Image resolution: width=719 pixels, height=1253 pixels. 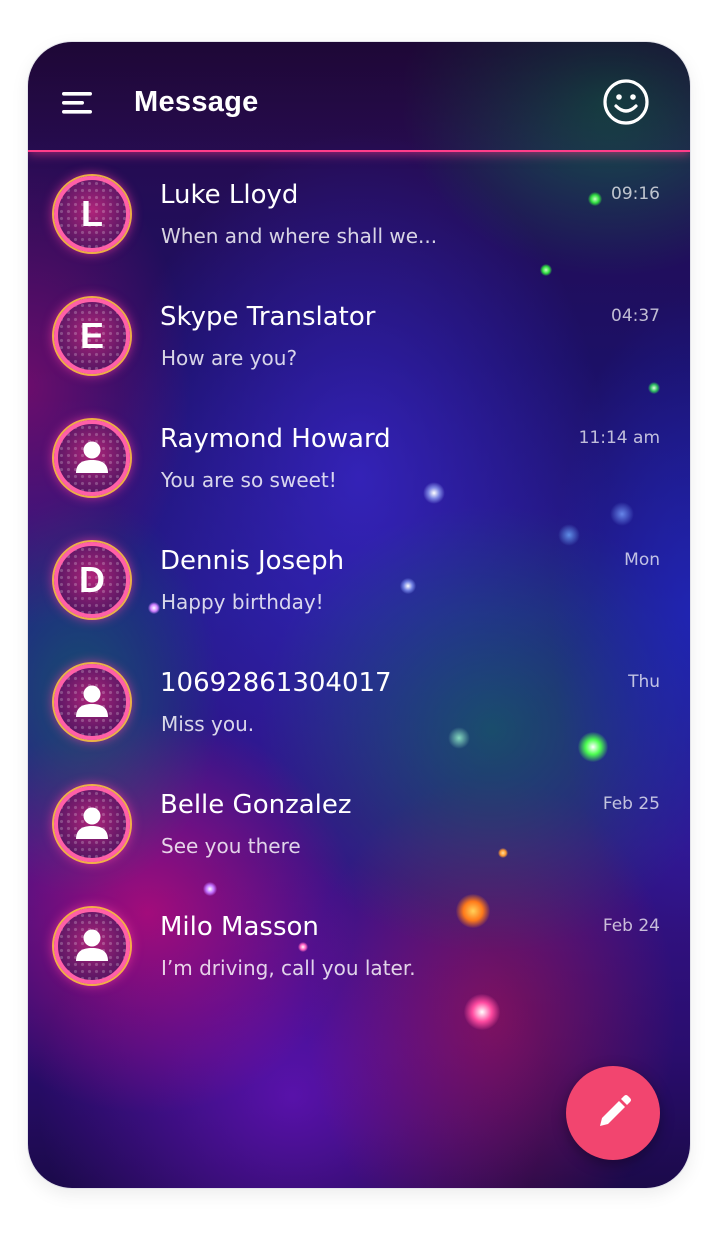 I want to click on message-time: Feb 25, so click(x=631, y=804).